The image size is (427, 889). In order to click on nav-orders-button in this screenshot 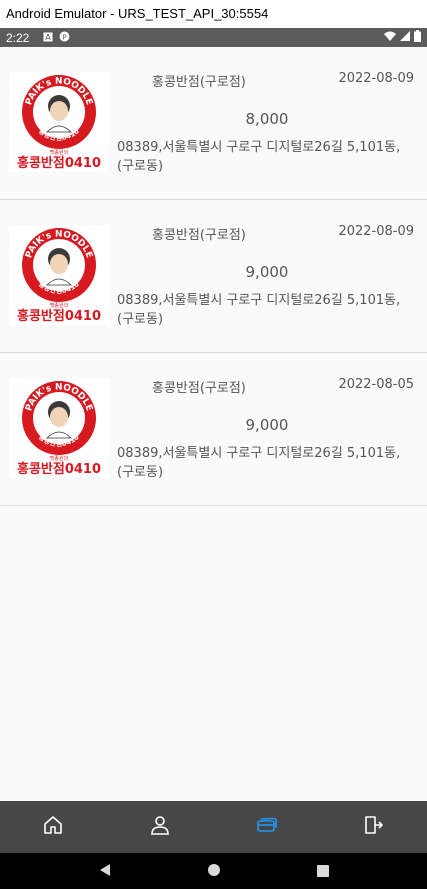, I will do `click(267, 827)`.